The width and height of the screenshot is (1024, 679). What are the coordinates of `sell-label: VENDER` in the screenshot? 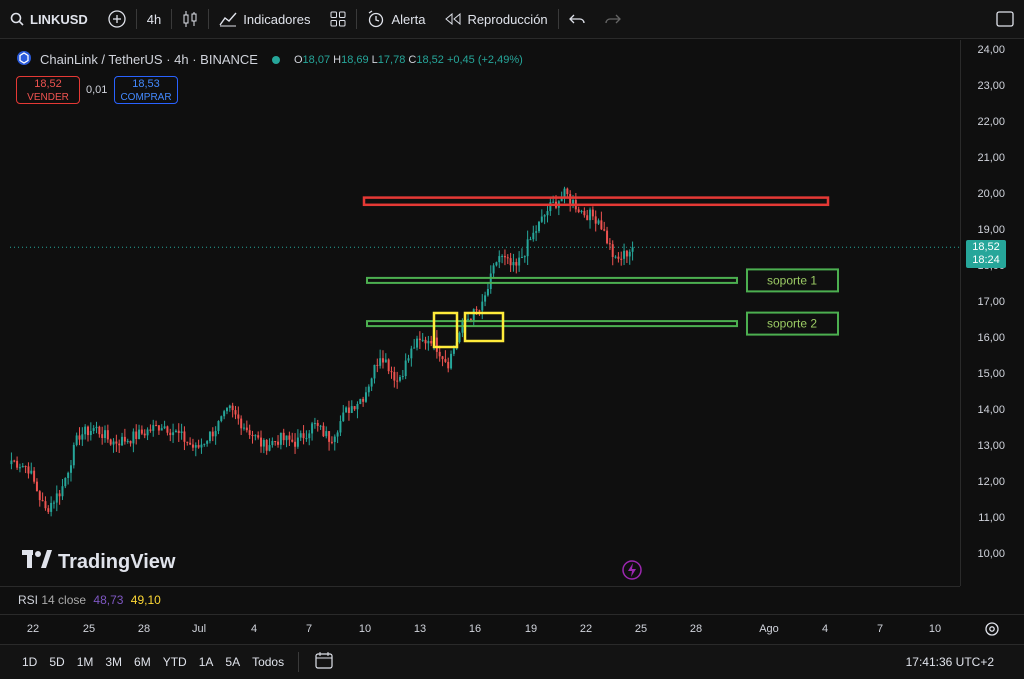 It's located at (48, 97).